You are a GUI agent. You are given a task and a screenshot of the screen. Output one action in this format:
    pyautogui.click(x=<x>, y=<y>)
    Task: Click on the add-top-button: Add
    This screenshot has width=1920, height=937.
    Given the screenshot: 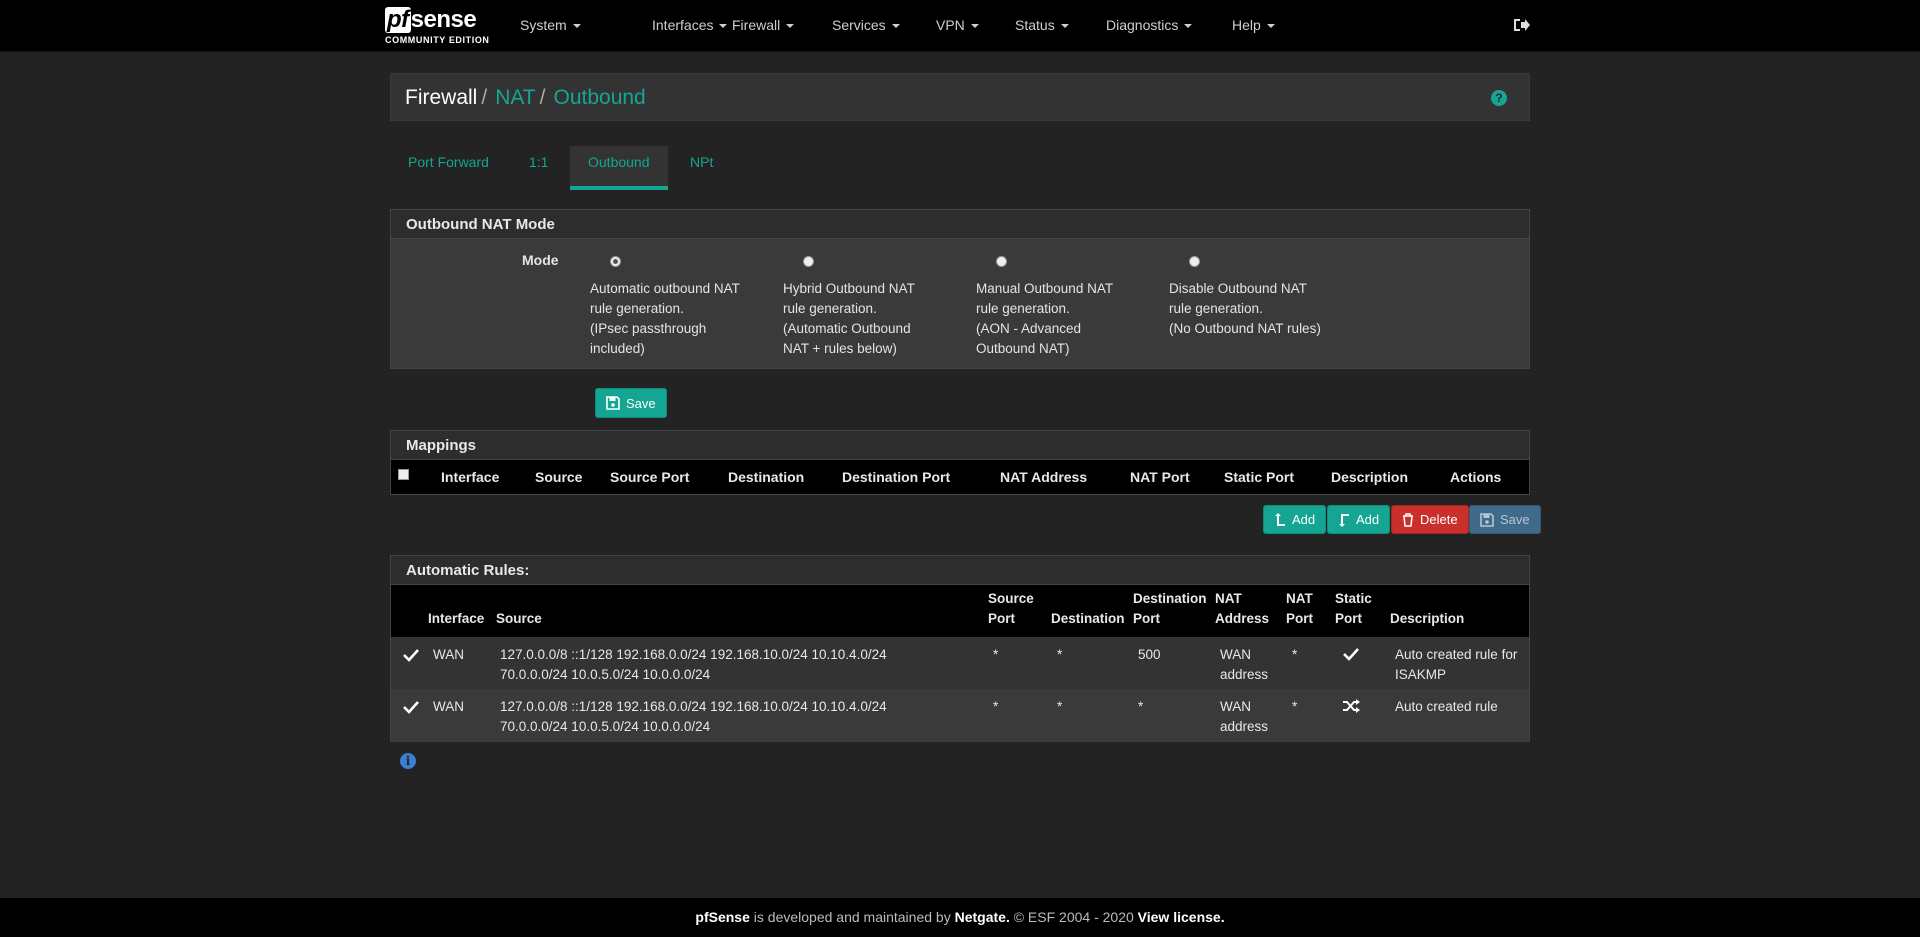 What is the action you would take?
    pyautogui.click(x=1295, y=519)
    